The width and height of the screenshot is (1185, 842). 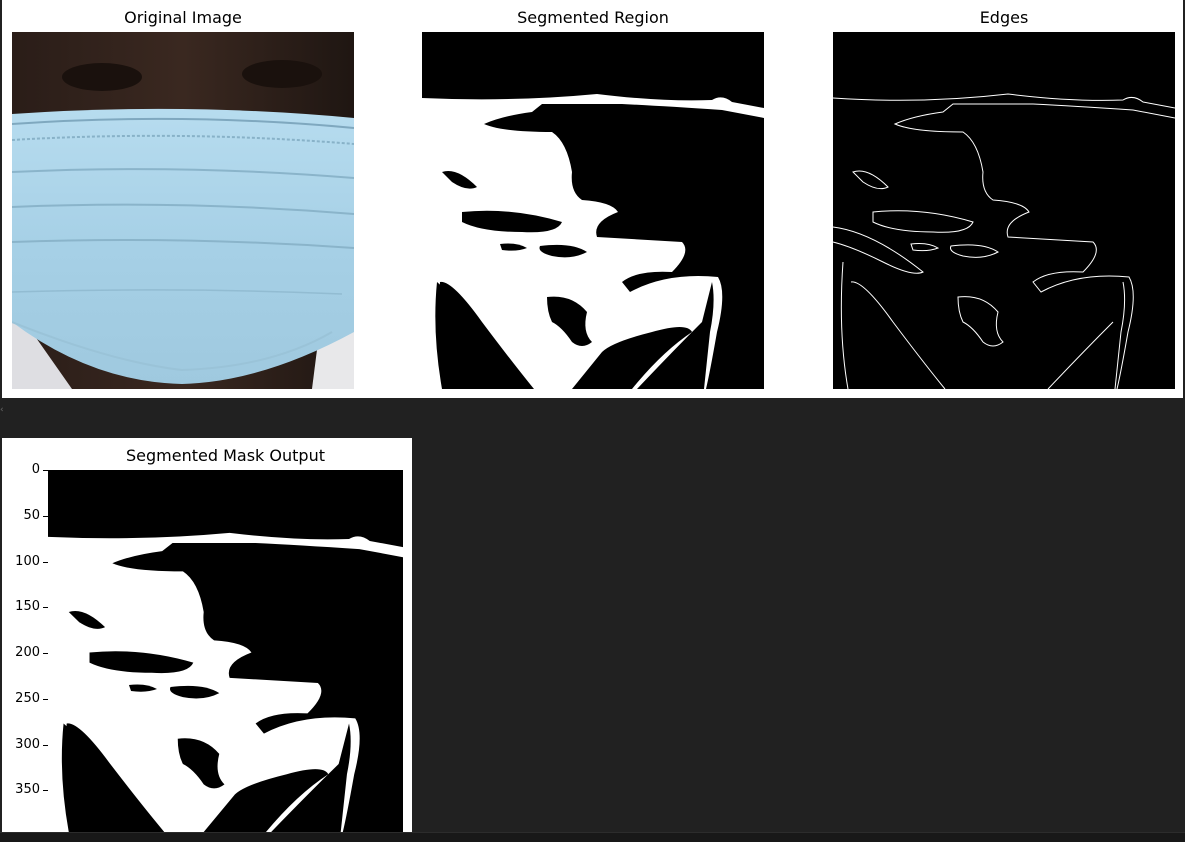 What do you see at coordinates (27, 561) in the screenshot?
I see `y-tick-label: 100` at bounding box center [27, 561].